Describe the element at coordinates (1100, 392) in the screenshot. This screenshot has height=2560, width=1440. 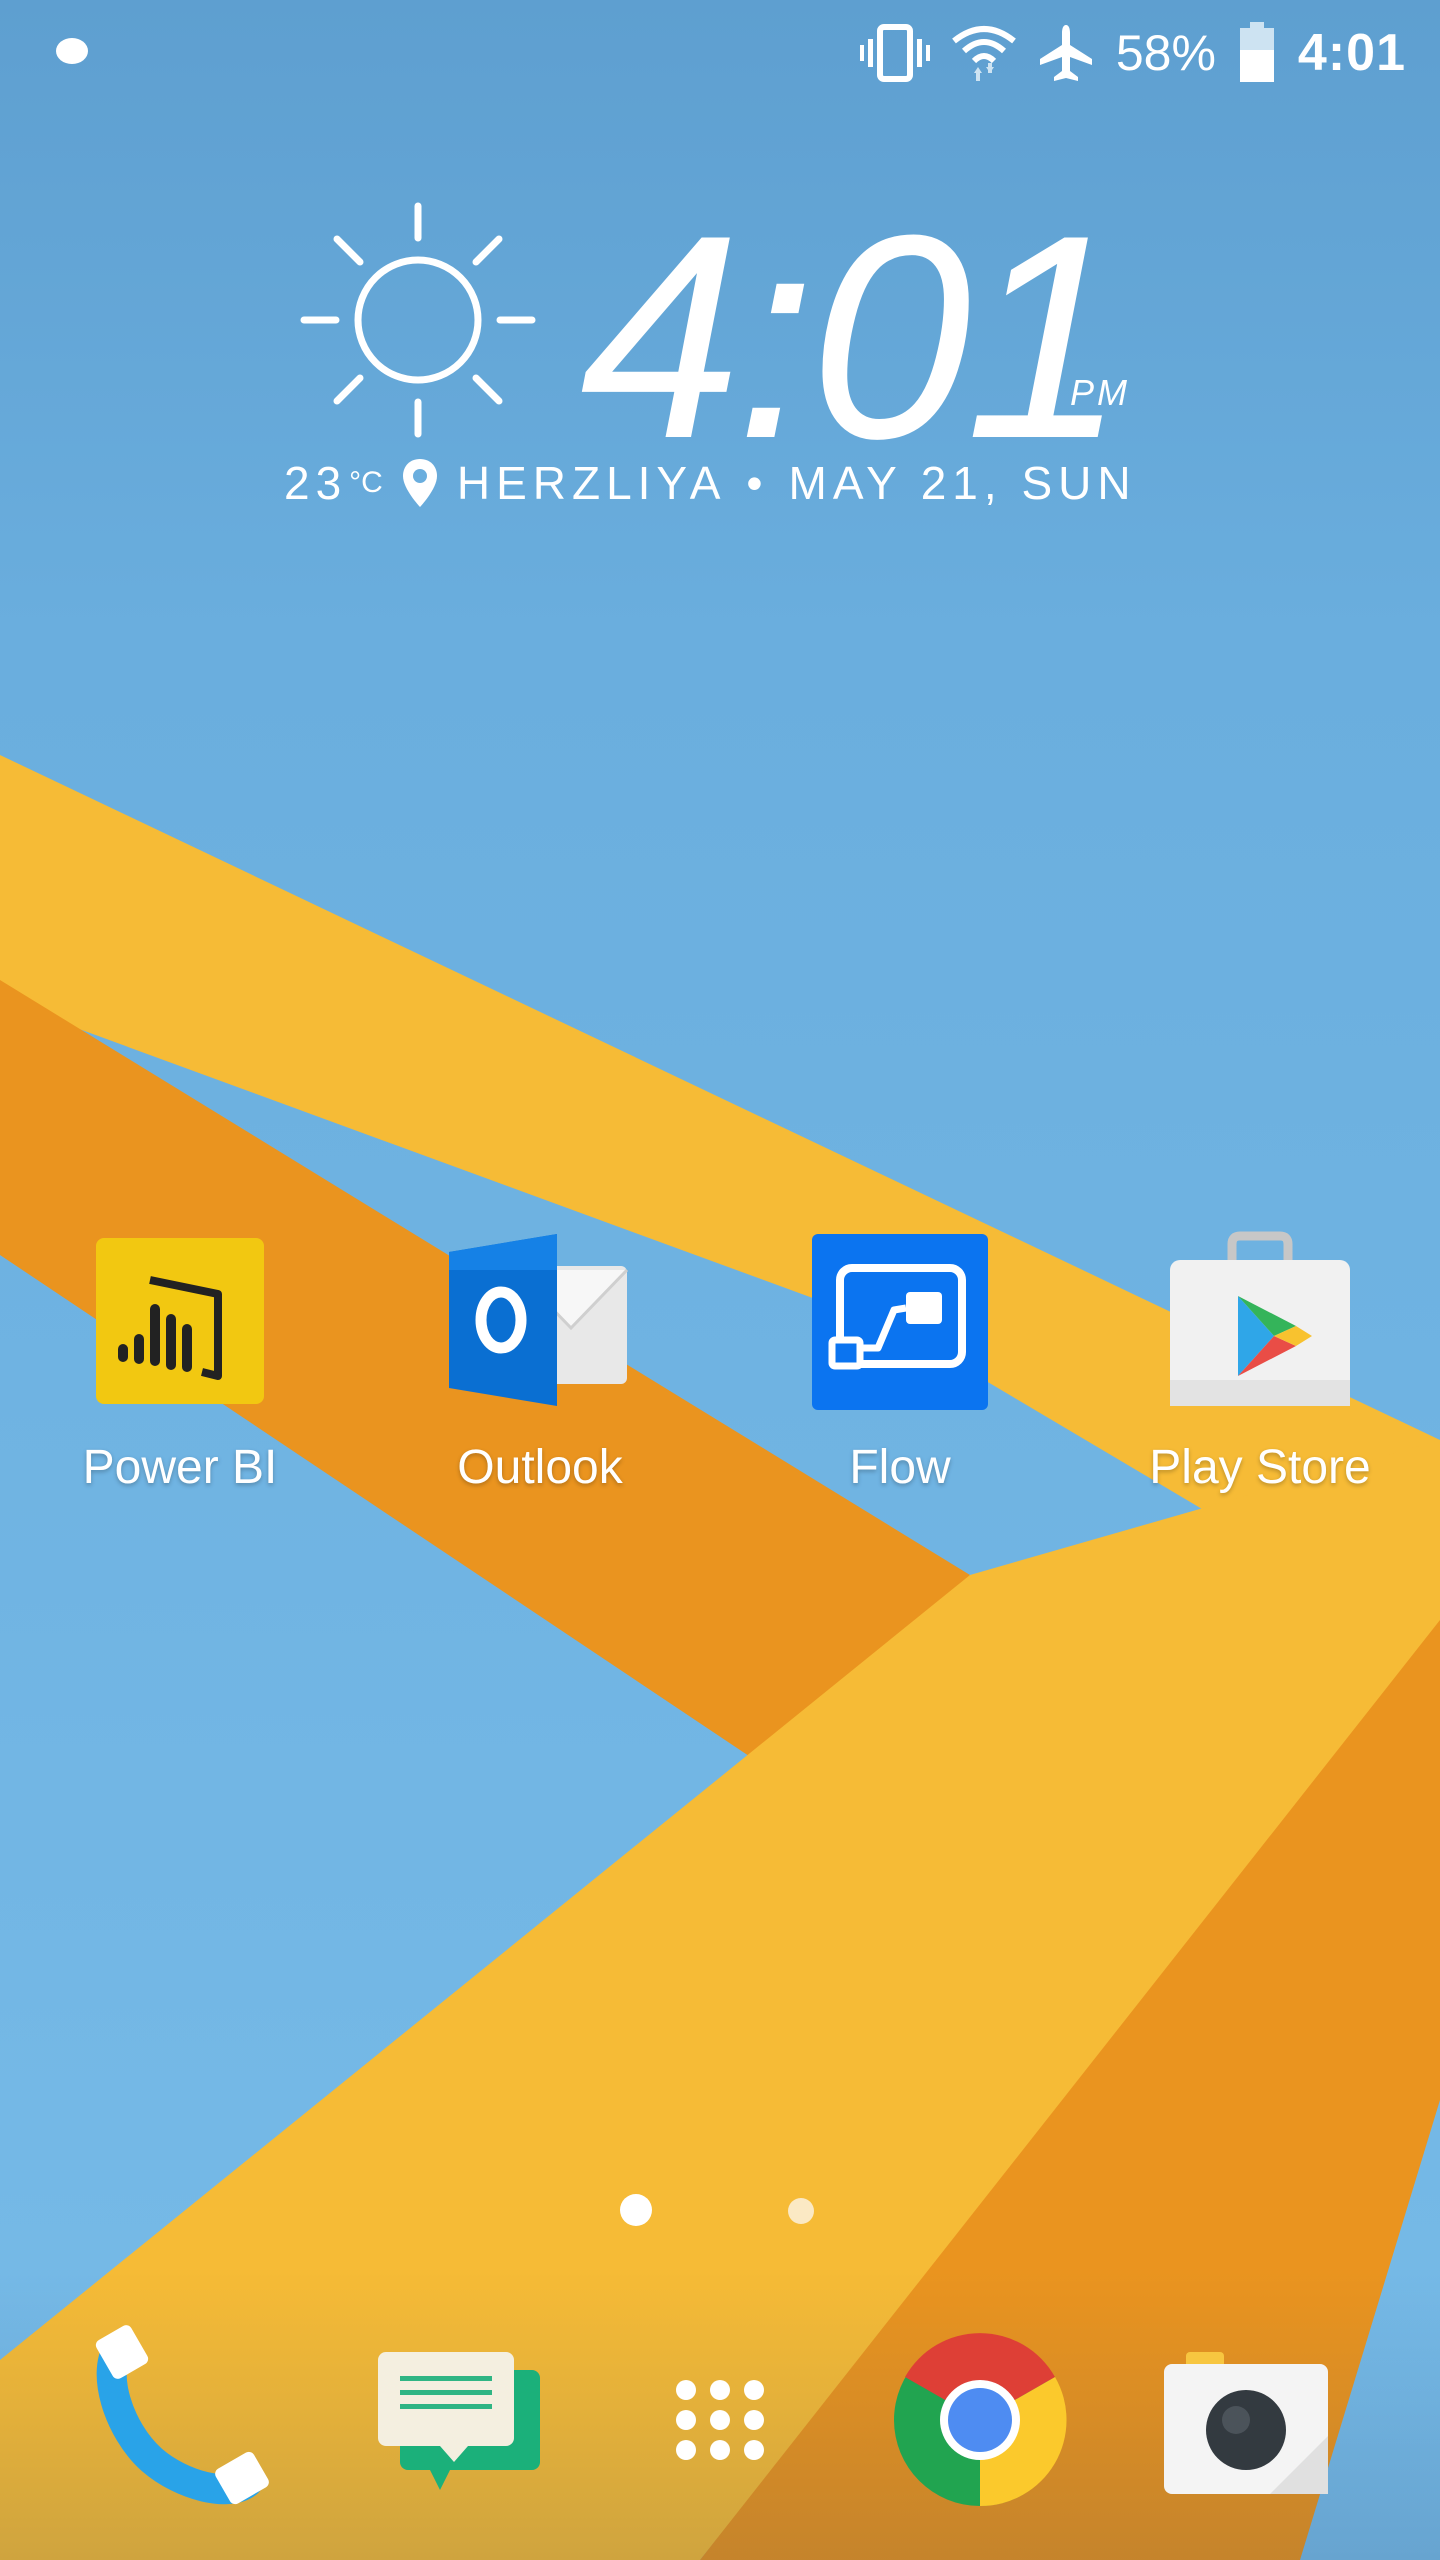
I see `clock-ampm: PM` at that location.